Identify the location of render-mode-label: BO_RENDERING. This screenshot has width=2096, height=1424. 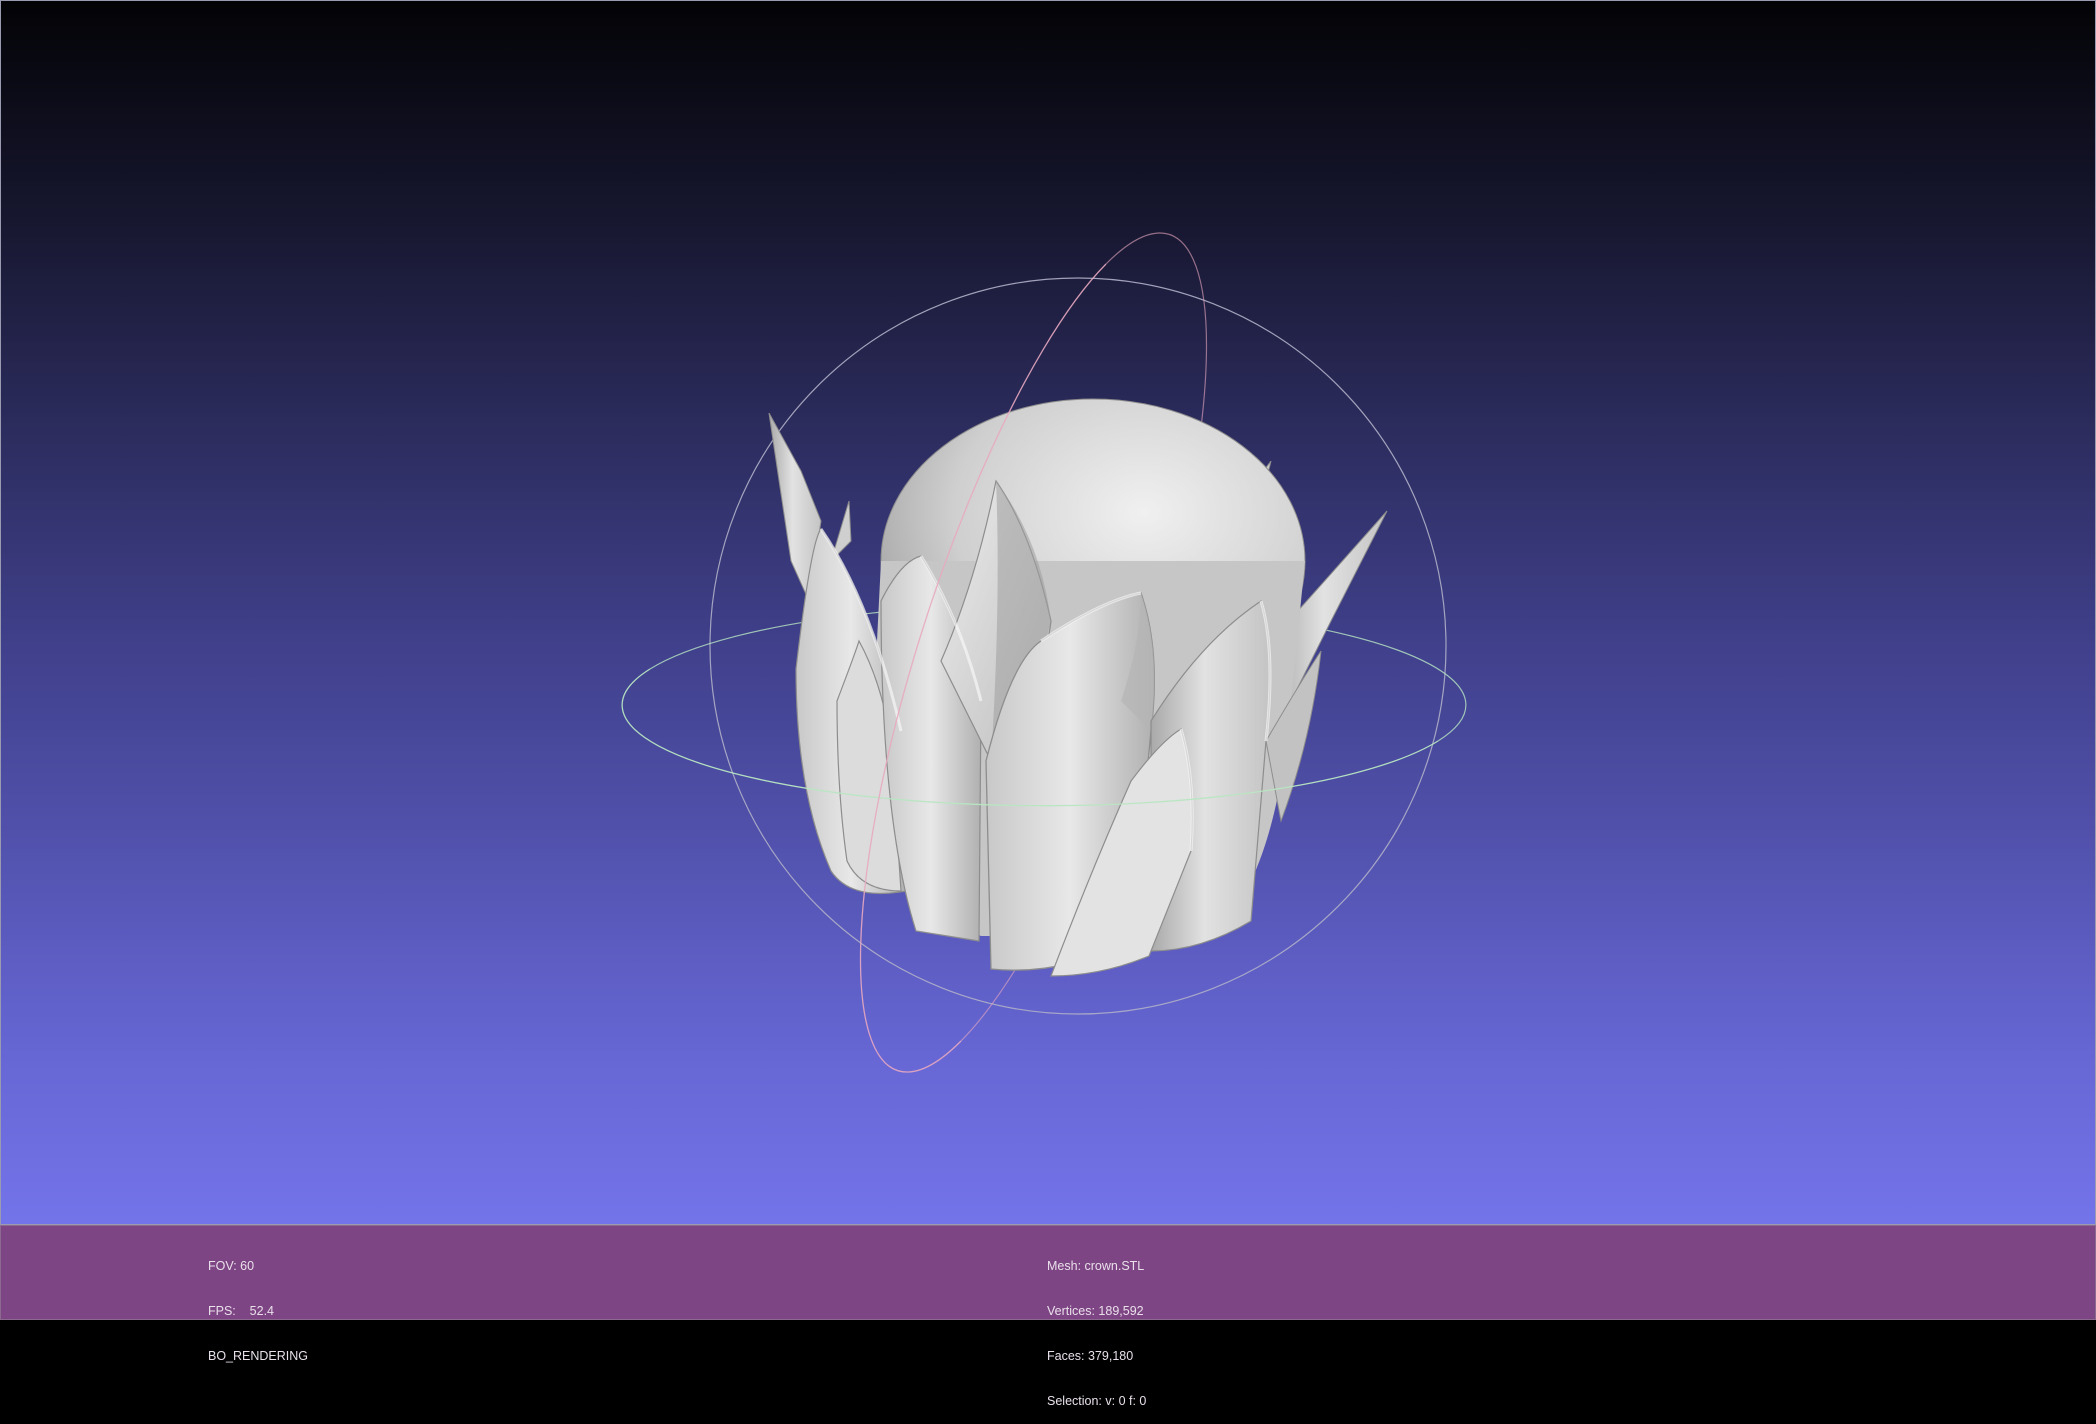
(258, 1356).